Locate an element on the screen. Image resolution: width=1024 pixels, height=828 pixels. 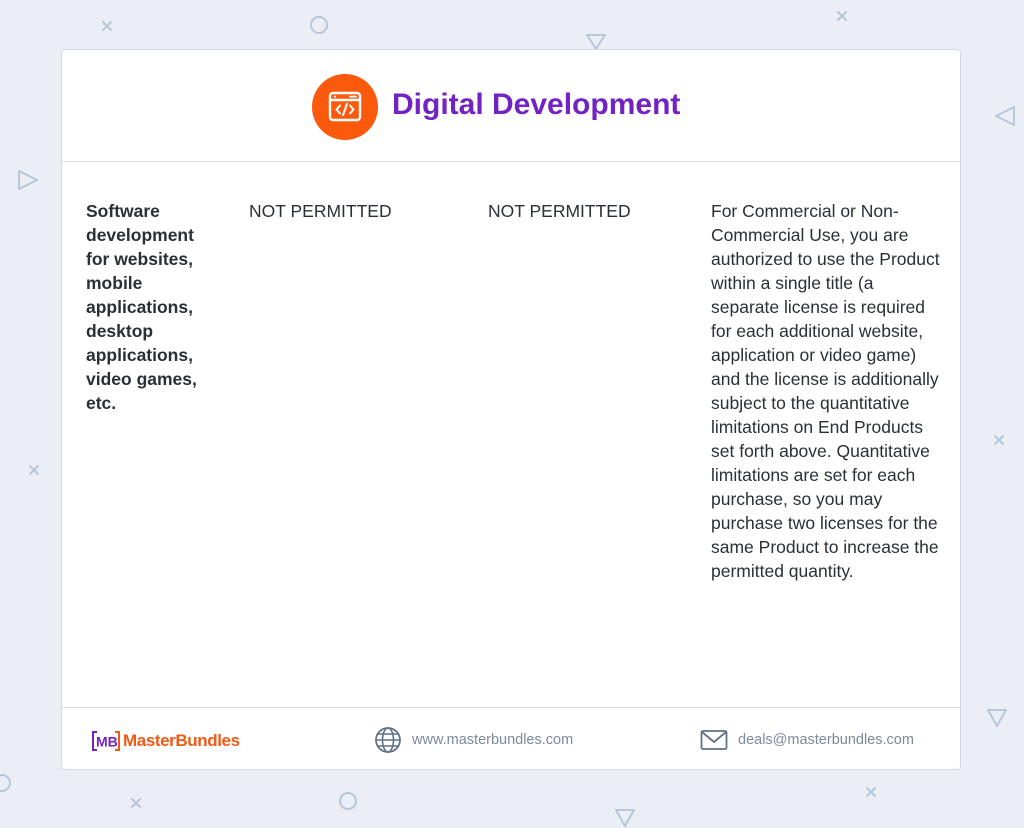
page-title: Digital Development is located at coordinates (536, 104).